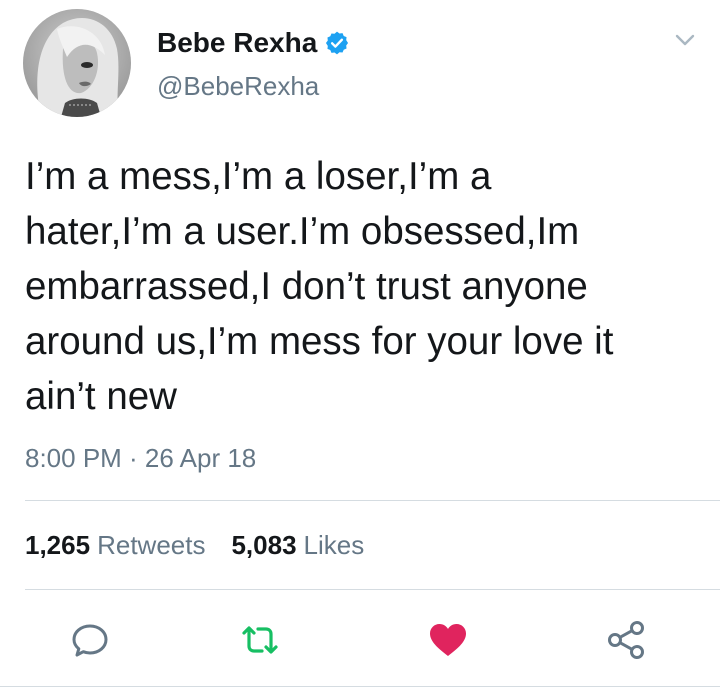  I want to click on retweets-label: Retweets, so click(151, 545).